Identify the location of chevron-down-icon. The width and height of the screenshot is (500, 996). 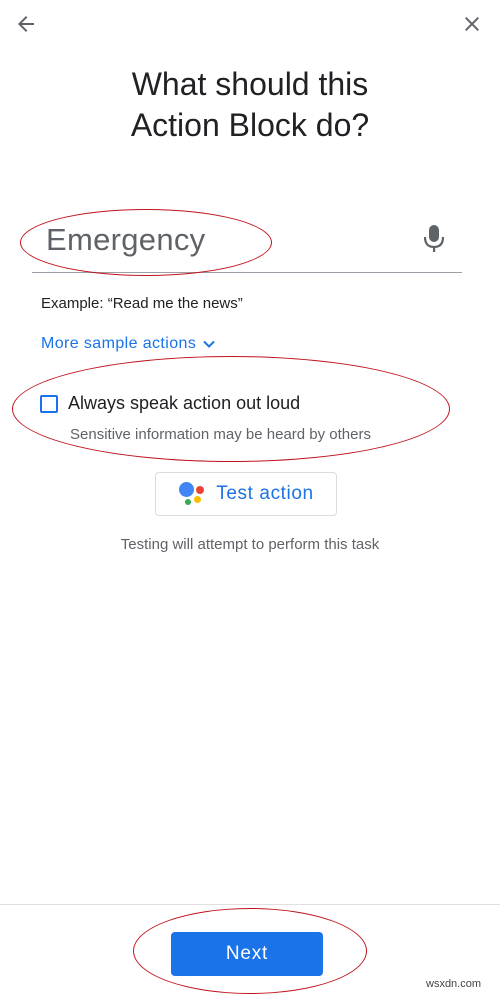
(209, 344).